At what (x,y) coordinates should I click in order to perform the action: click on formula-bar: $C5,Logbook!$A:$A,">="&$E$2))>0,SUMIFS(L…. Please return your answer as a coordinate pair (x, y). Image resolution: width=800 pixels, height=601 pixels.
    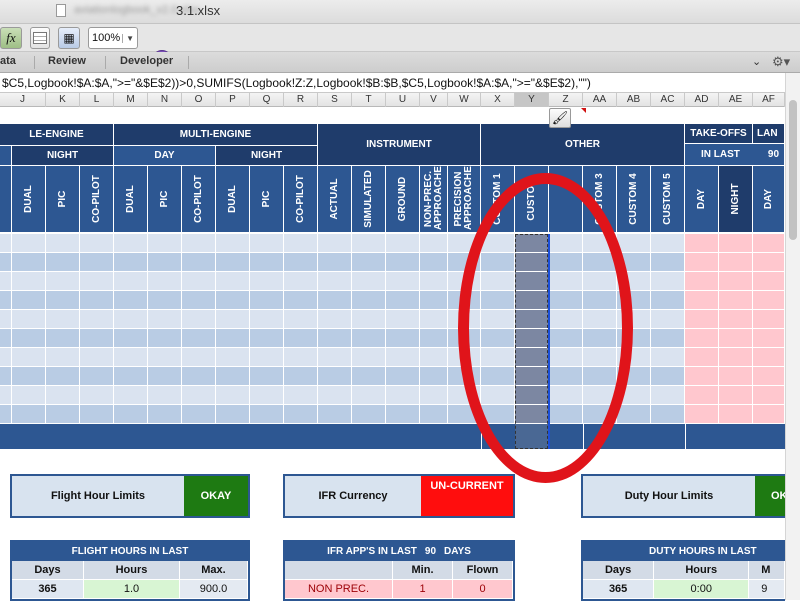
    Looking at the image, I should click on (392, 83).